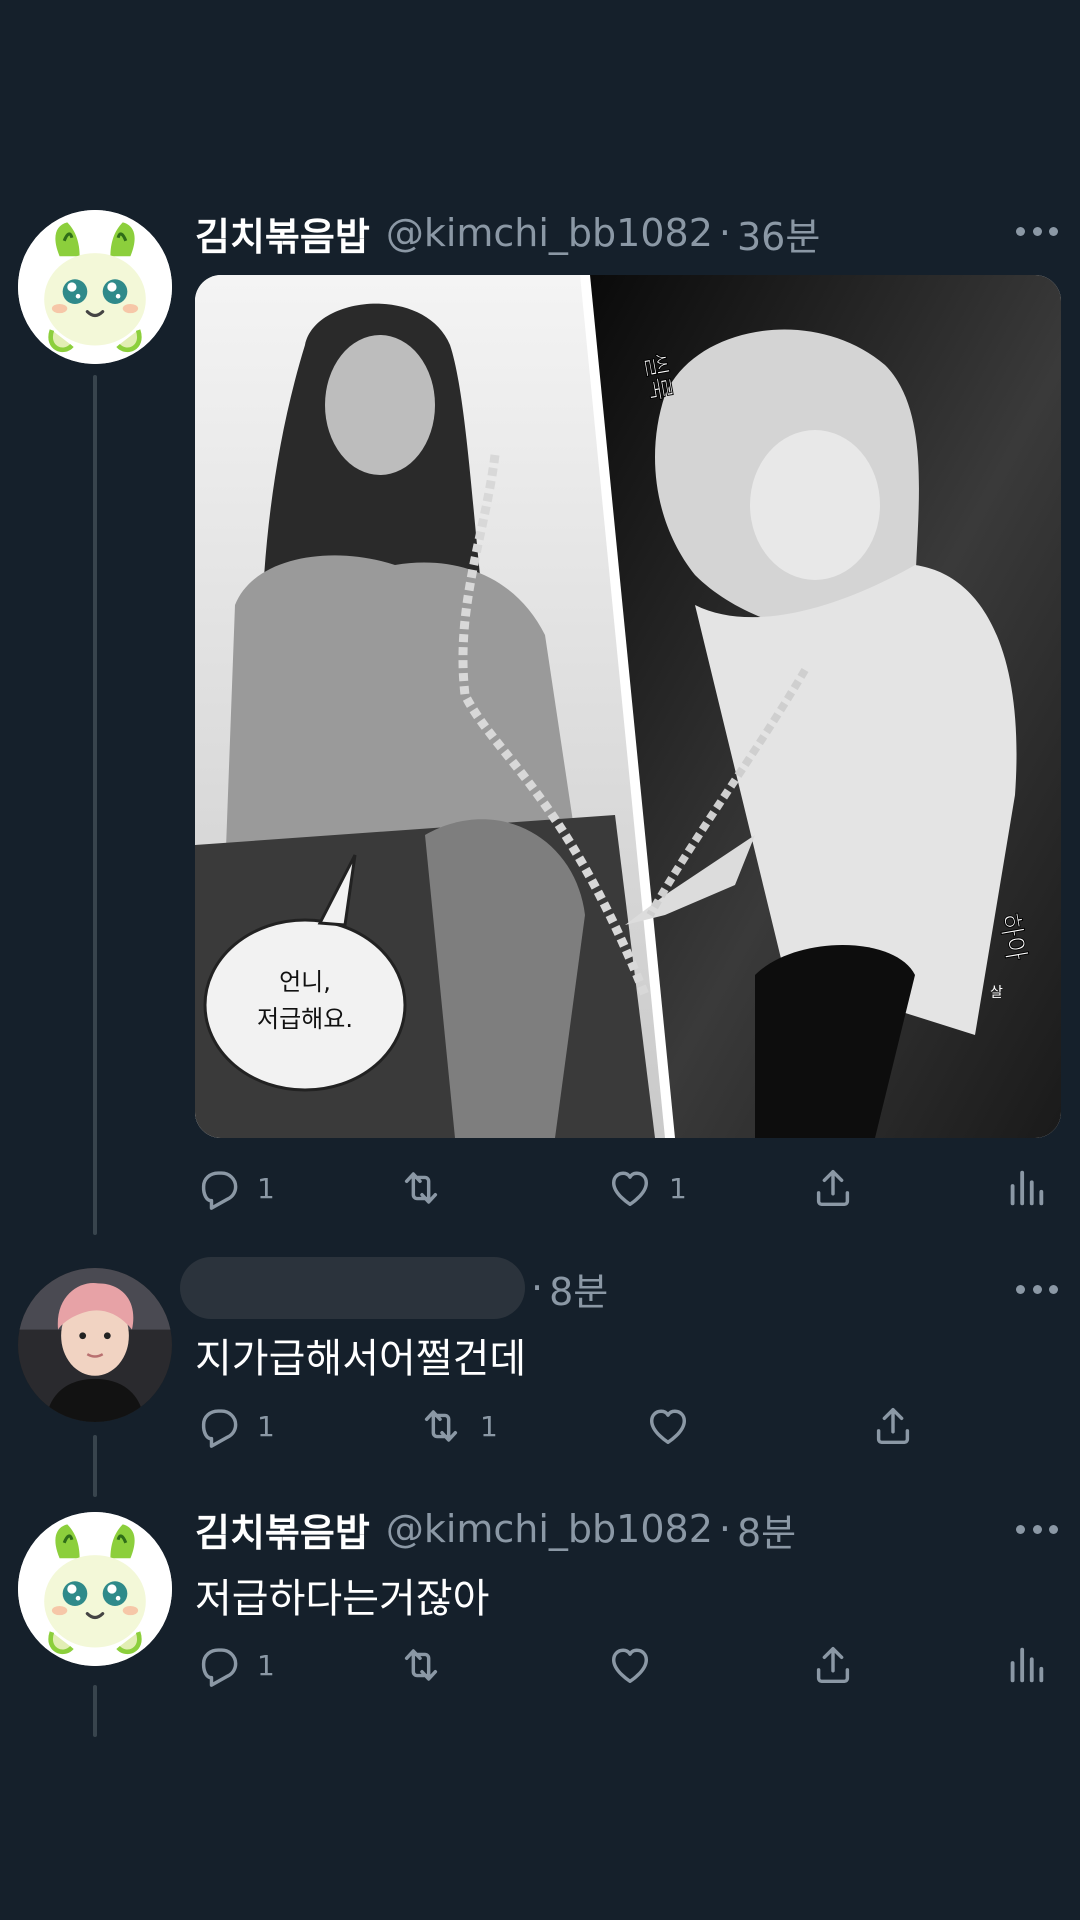  I want to click on like-button: 1, so click(647, 1188).